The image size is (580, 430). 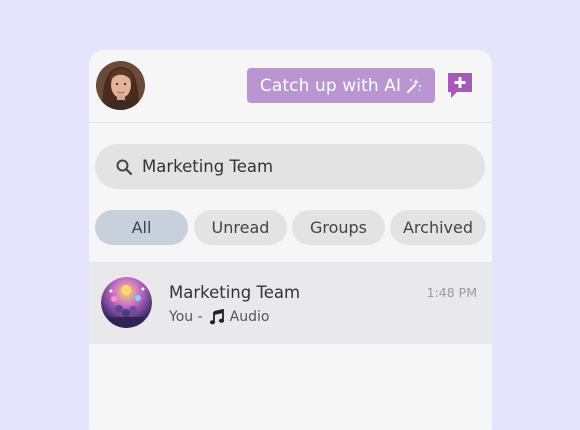 I want to click on new-chat-icon, so click(x=460, y=85).